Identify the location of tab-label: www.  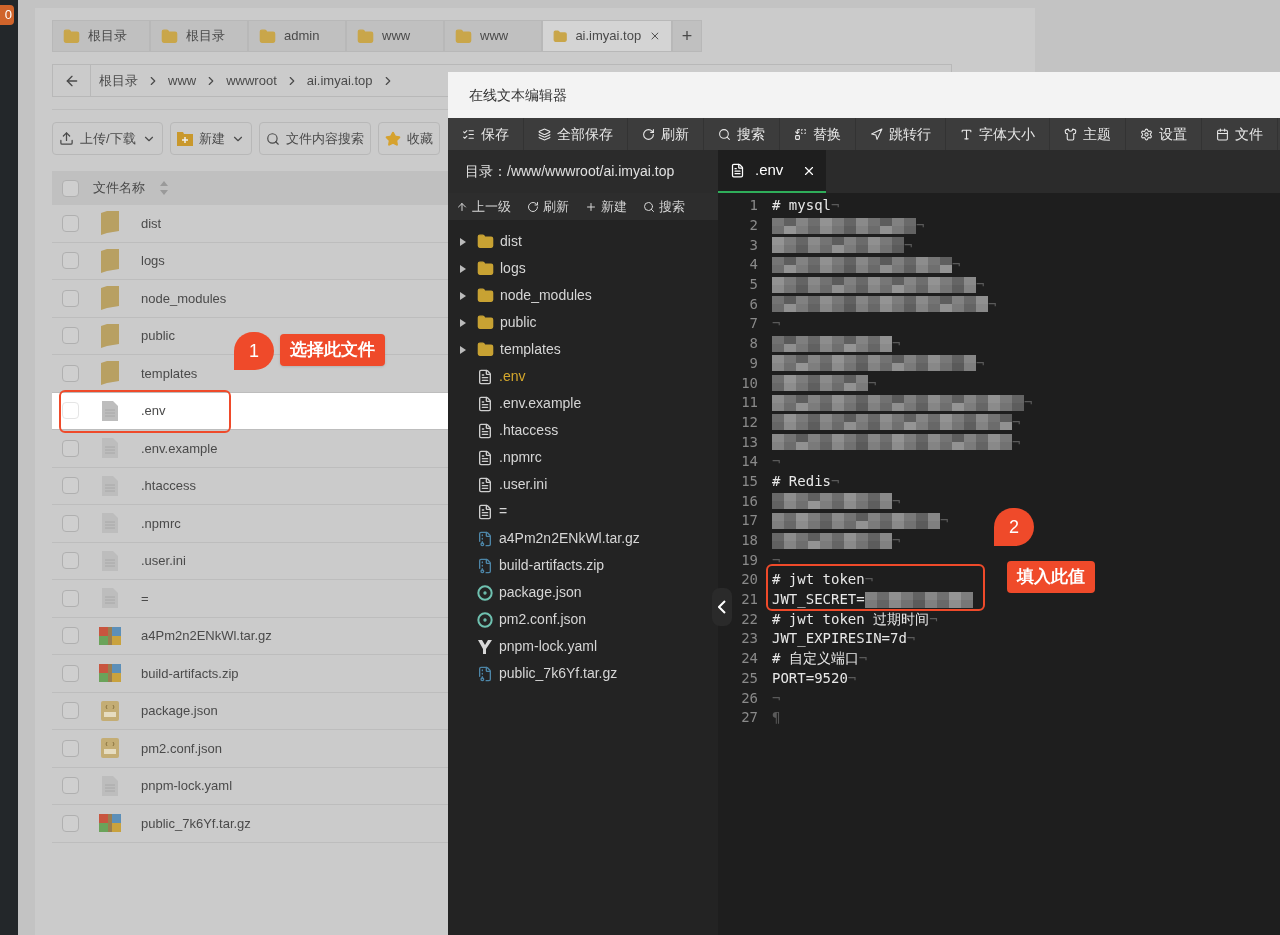
(494, 36).